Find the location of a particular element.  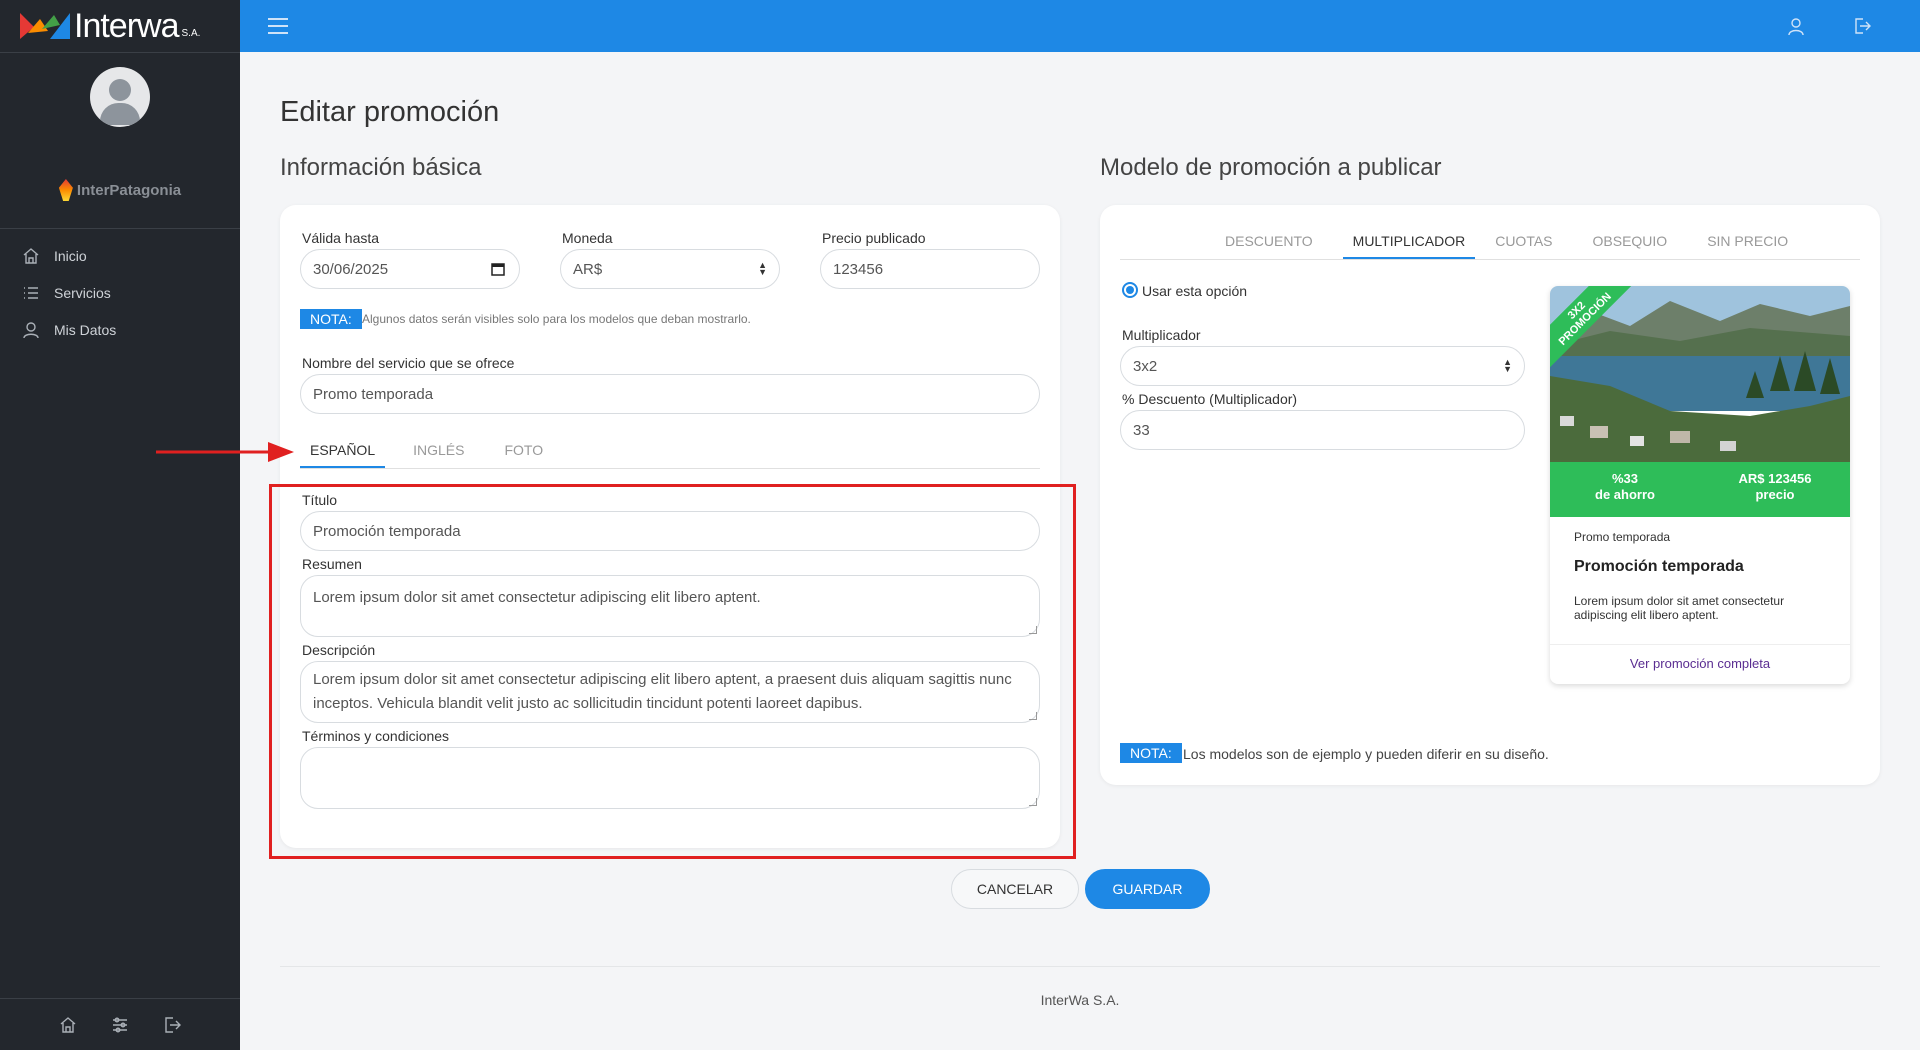

price-stat-label: precio is located at coordinates (1775, 494).